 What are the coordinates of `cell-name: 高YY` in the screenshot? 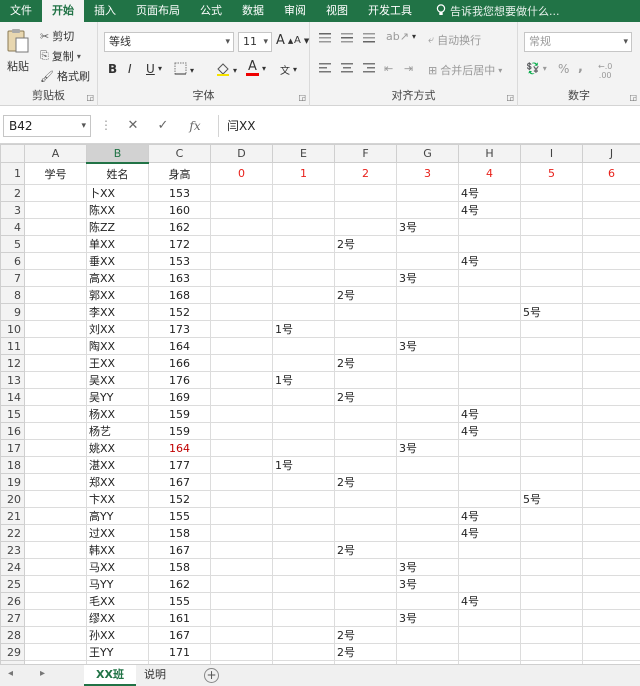 It's located at (117, 516).